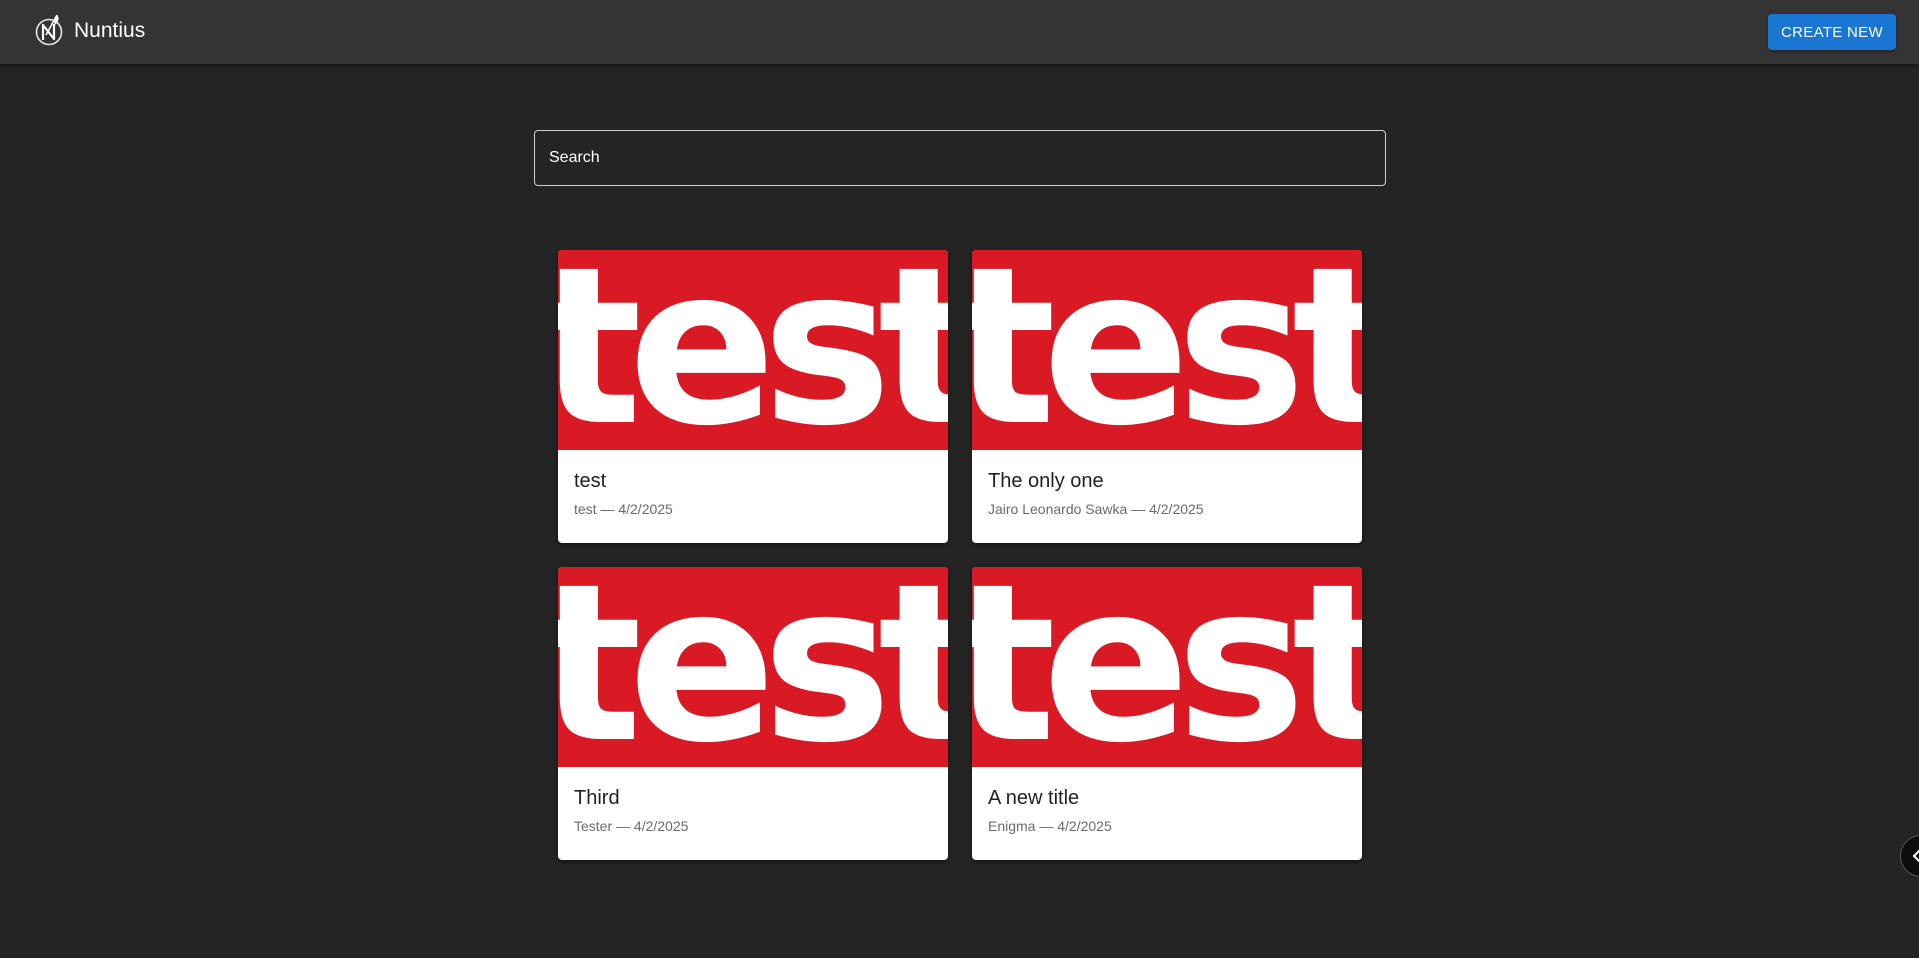 The height and width of the screenshot is (958, 1919). What do you see at coordinates (959, 32) in the screenshot?
I see `app-bar: Nuntius CREATE NEW` at bounding box center [959, 32].